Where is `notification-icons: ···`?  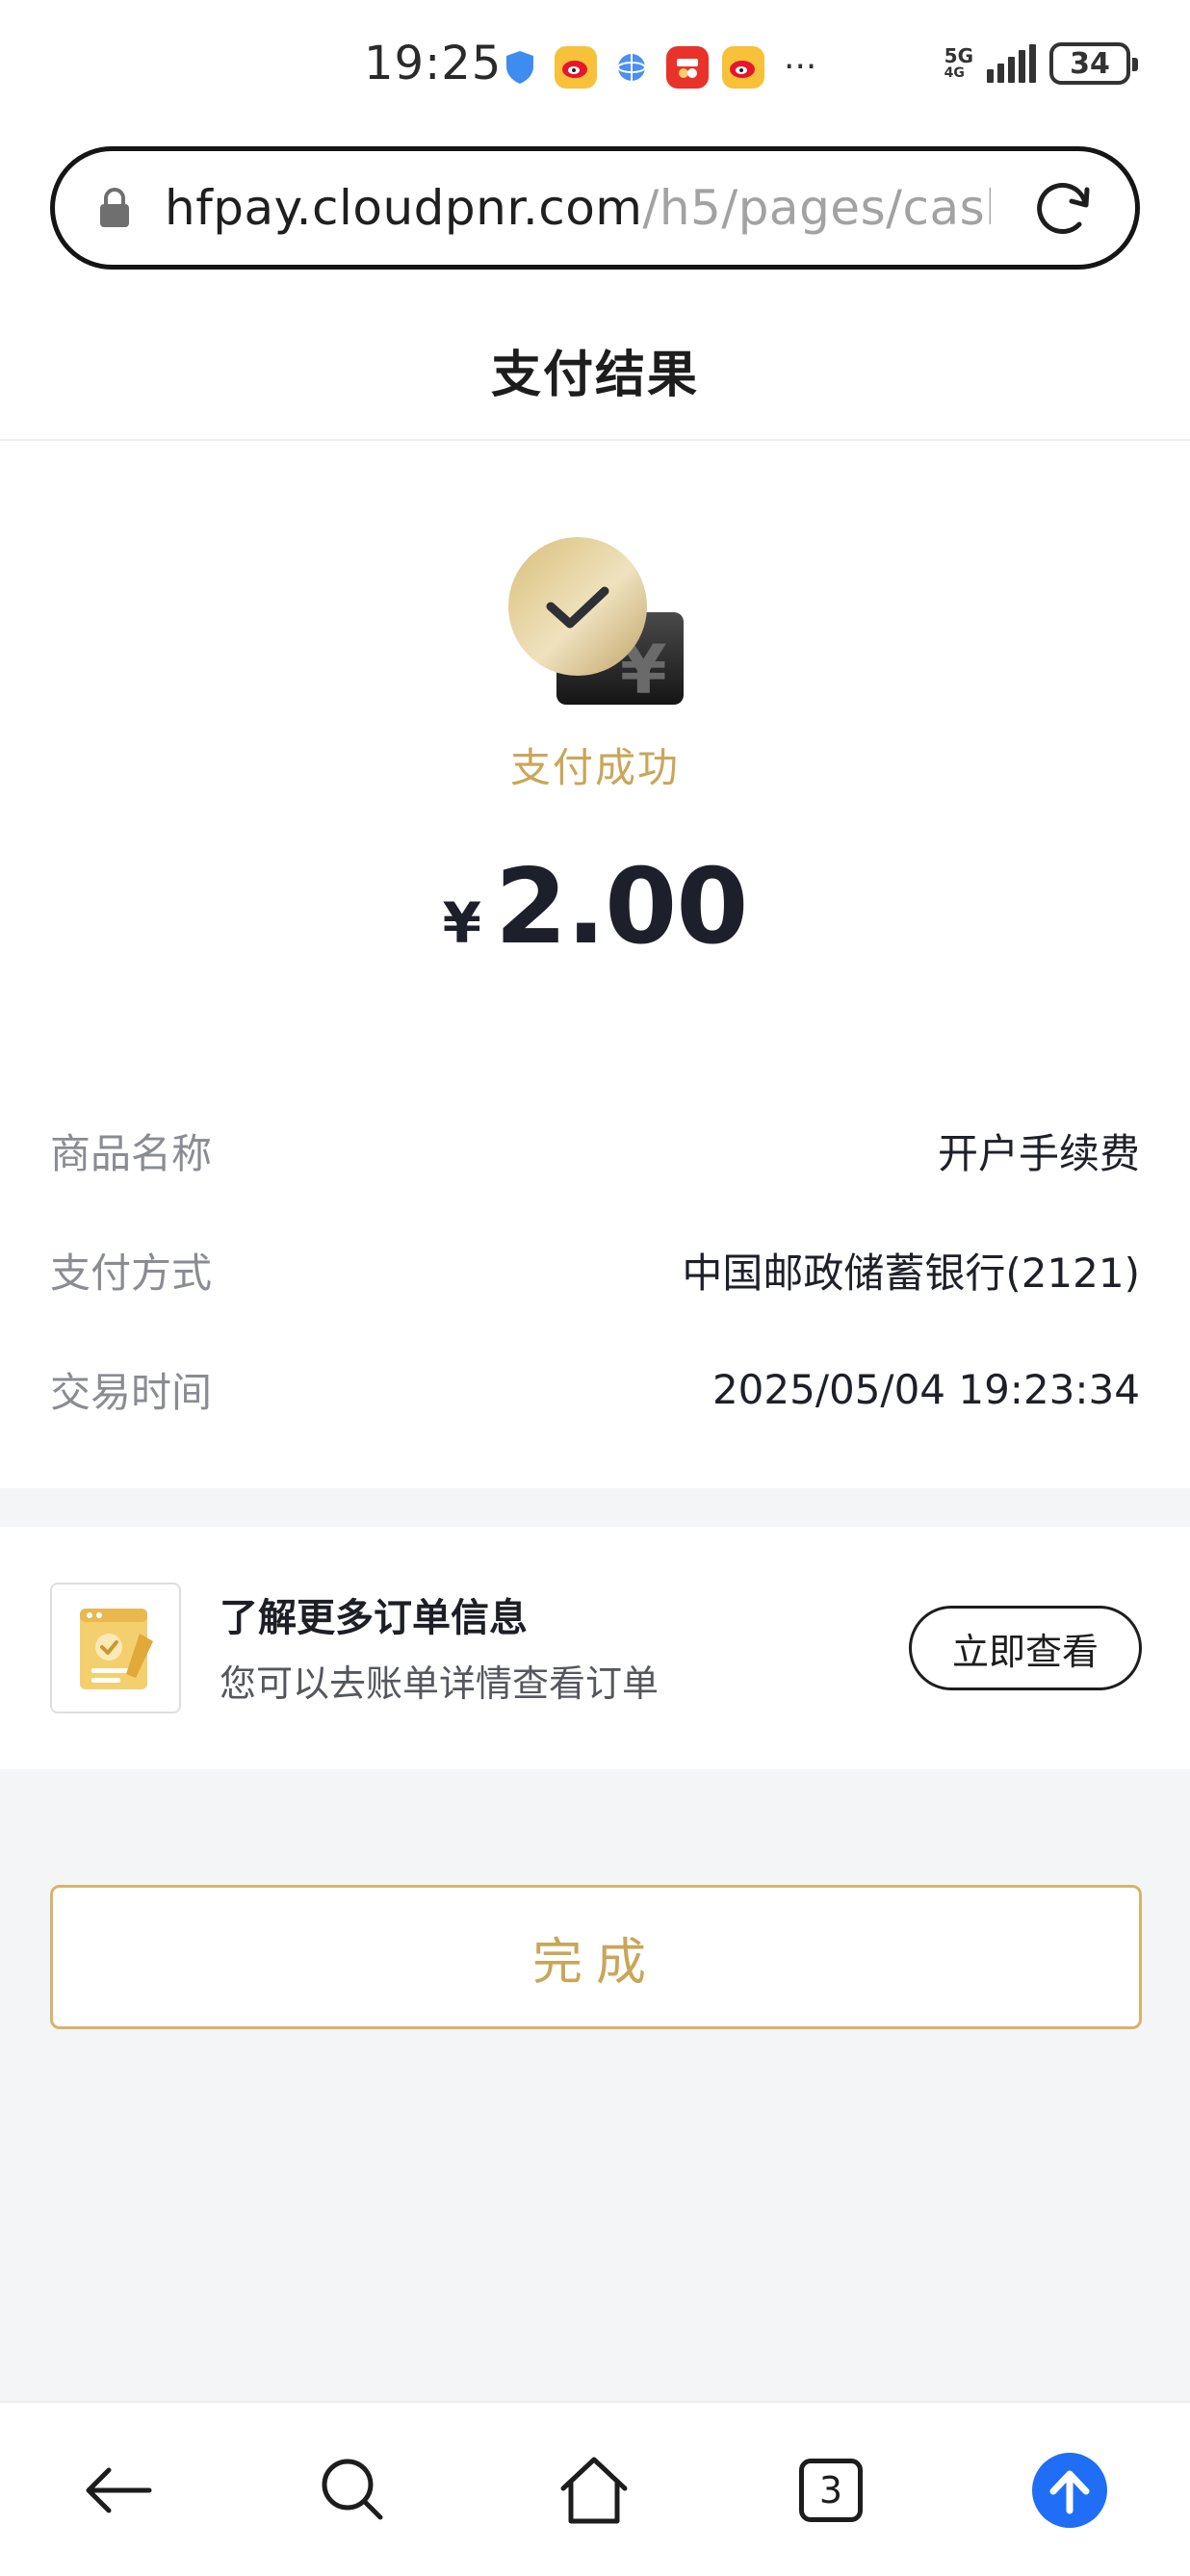
notification-icons: ··· is located at coordinates (658, 67).